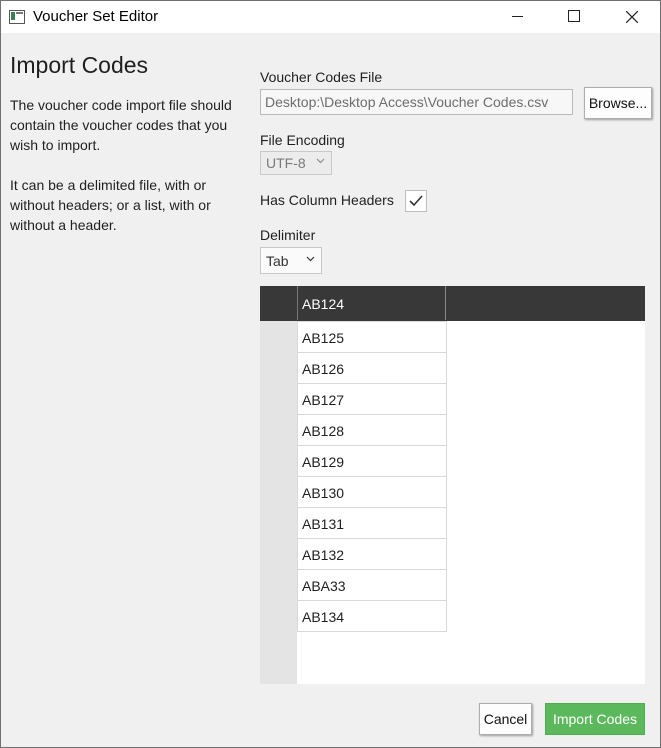  I want to click on grid-header-row: AB124, so click(452, 303).